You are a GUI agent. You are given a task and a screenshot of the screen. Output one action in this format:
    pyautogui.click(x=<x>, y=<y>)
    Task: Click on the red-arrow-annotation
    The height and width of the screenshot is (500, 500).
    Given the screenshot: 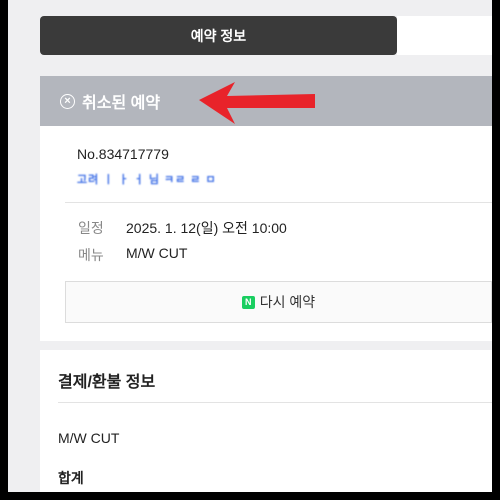 What is the action you would take?
    pyautogui.click(x=257, y=103)
    